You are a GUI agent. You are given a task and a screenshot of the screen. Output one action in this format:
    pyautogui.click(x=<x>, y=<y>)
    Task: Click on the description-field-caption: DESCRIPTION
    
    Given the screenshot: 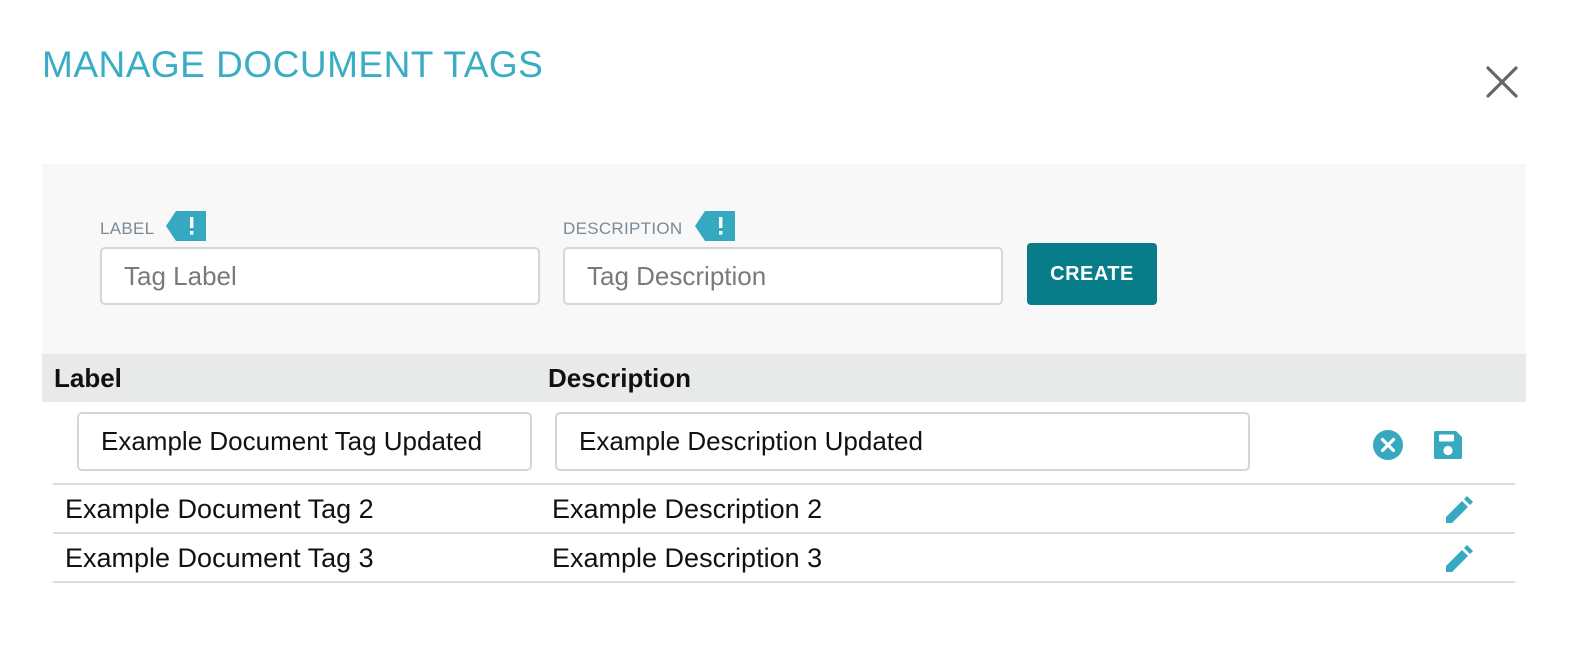 What is the action you would take?
    pyautogui.click(x=623, y=228)
    